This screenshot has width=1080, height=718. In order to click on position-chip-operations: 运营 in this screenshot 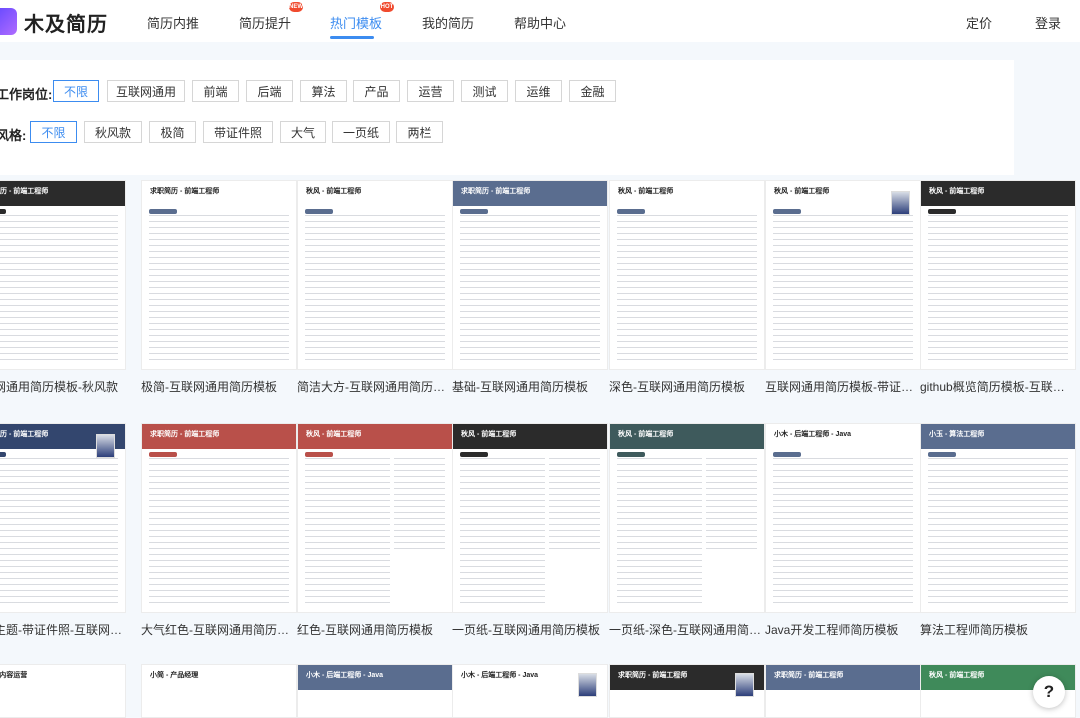, I will do `click(430, 91)`.